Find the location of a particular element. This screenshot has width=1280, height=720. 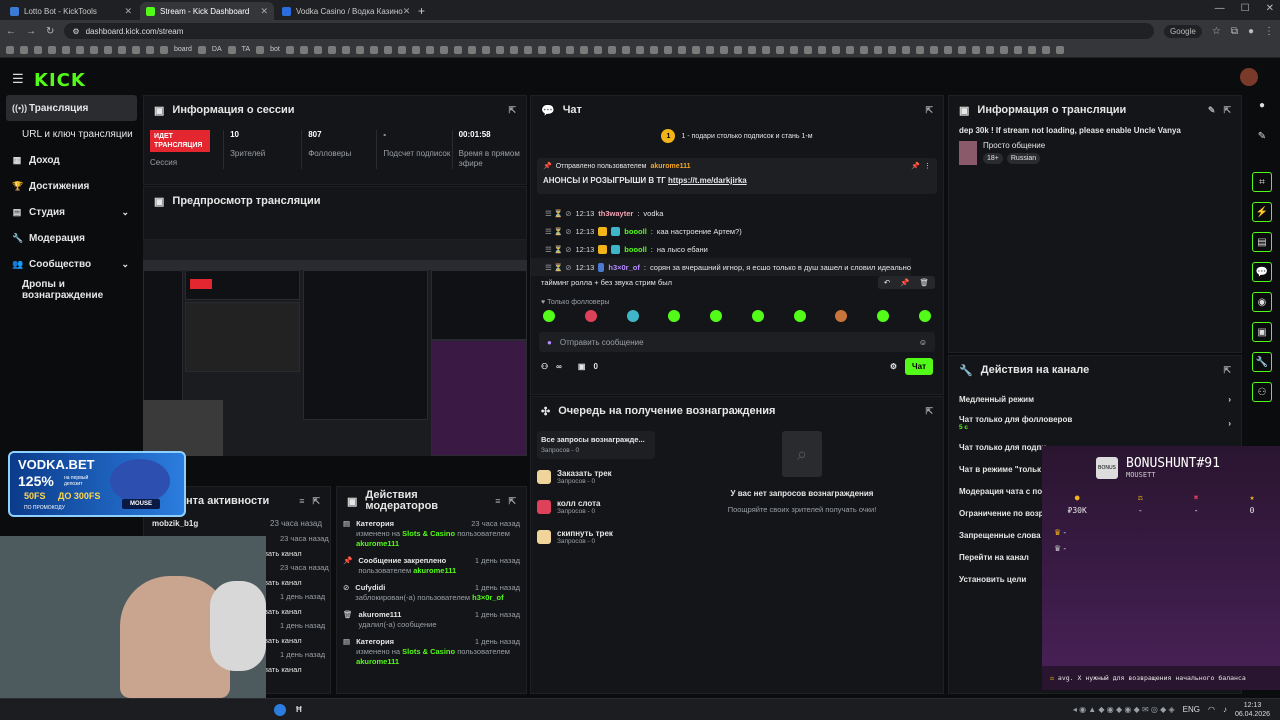

pin-icon: 📌 is located at coordinates (904, 282).